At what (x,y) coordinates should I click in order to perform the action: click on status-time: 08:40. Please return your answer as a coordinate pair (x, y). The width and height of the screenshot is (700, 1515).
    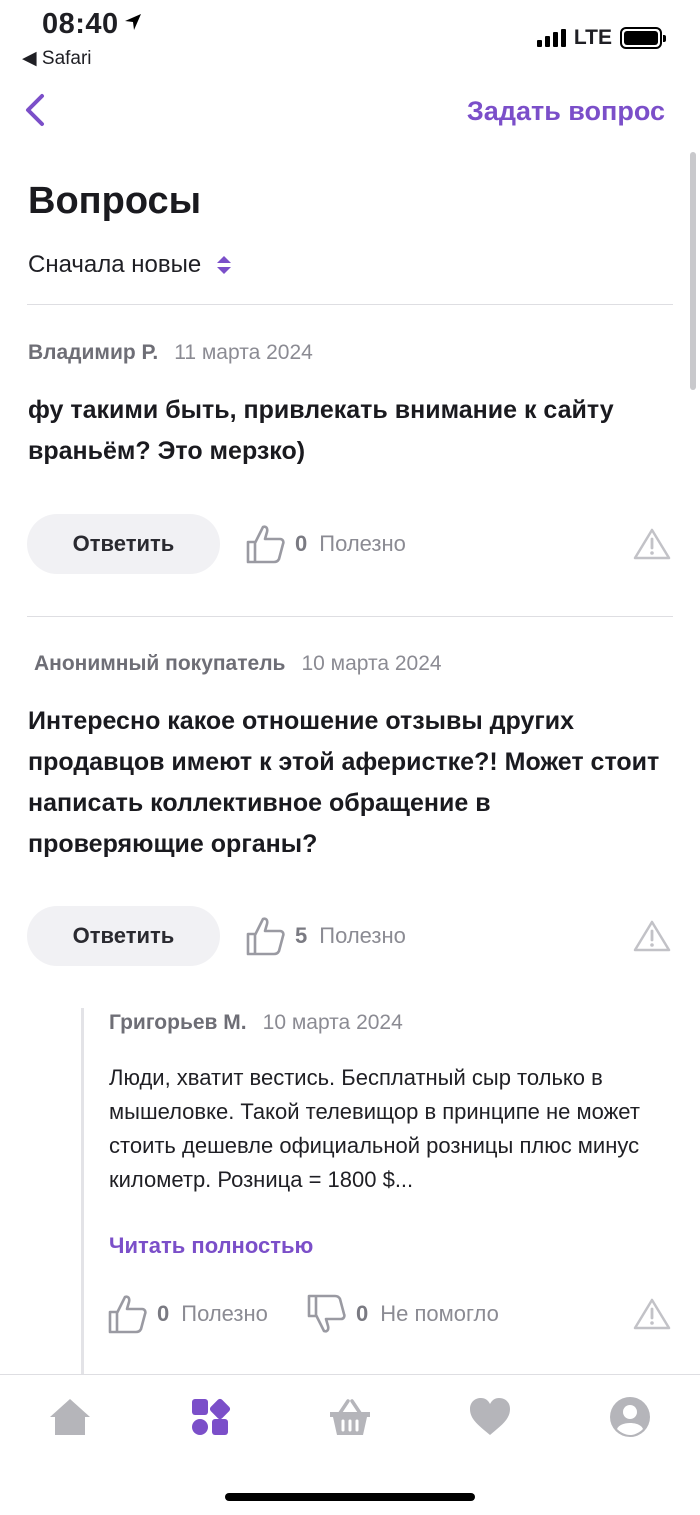
    Looking at the image, I should click on (92, 24).